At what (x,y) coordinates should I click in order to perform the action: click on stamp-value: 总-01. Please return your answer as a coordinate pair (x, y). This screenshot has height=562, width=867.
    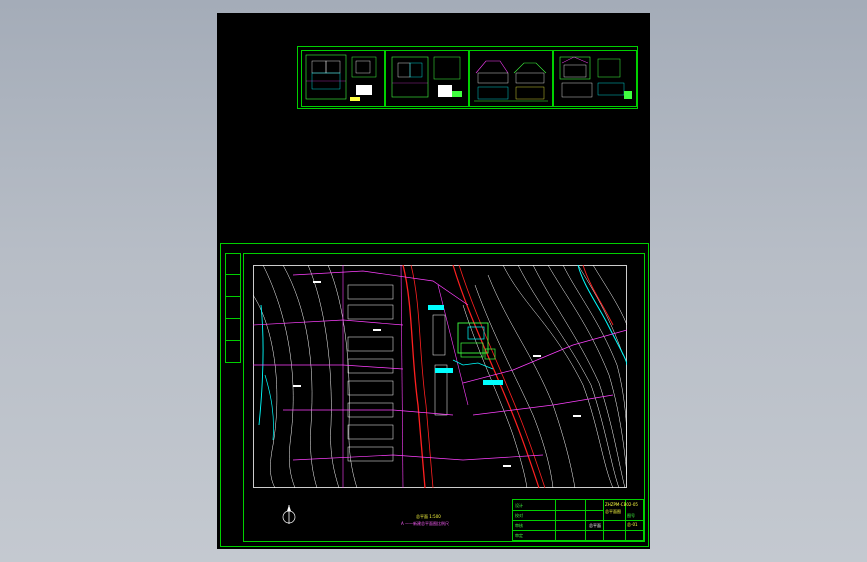
    Looking at the image, I should click on (632, 524).